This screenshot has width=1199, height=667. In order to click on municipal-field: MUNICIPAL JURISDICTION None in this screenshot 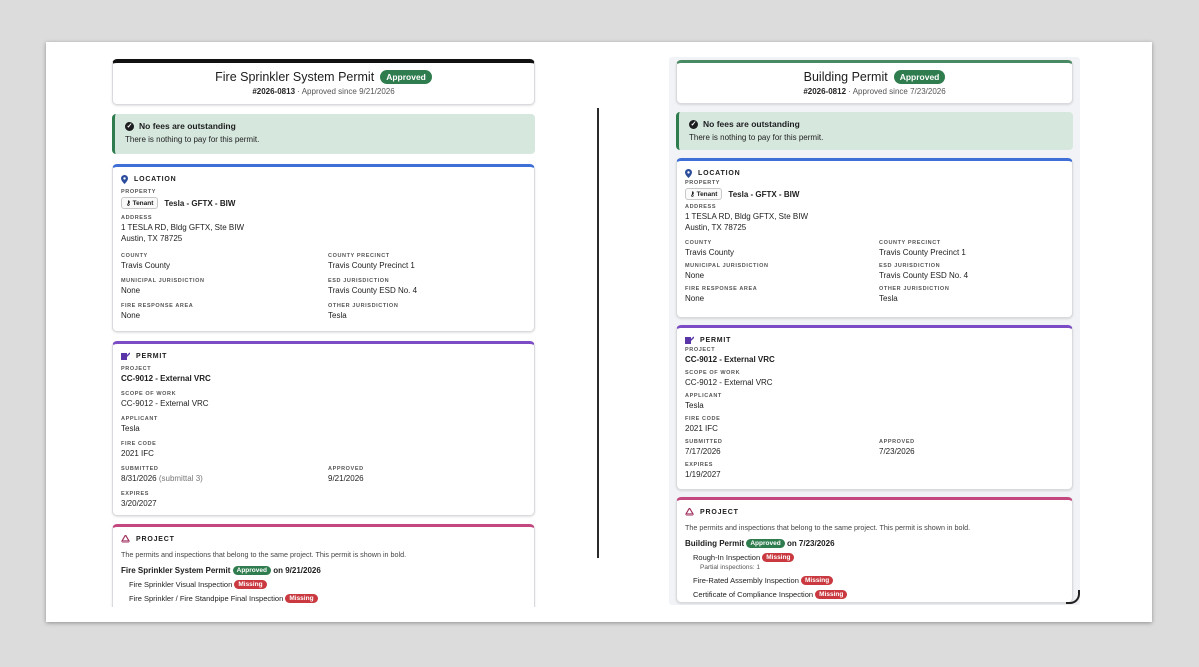, I will do `click(727, 271)`.